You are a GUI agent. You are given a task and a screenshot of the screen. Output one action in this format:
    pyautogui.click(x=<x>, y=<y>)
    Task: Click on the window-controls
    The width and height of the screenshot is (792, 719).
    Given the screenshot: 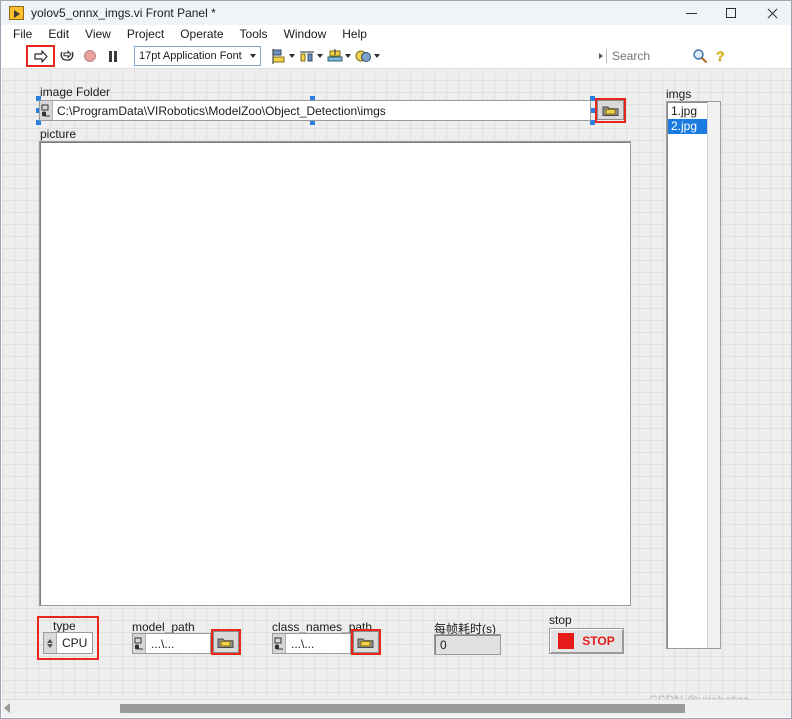 What is the action you would take?
    pyautogui.click(x=731, y=13)
    